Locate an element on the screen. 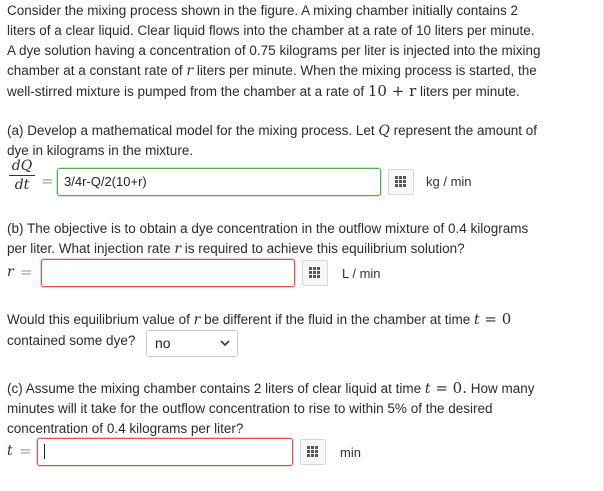 This screenshot has width=604, height=491. dq-dt-fraction: dQ dt is located at coordinates (22, 175).